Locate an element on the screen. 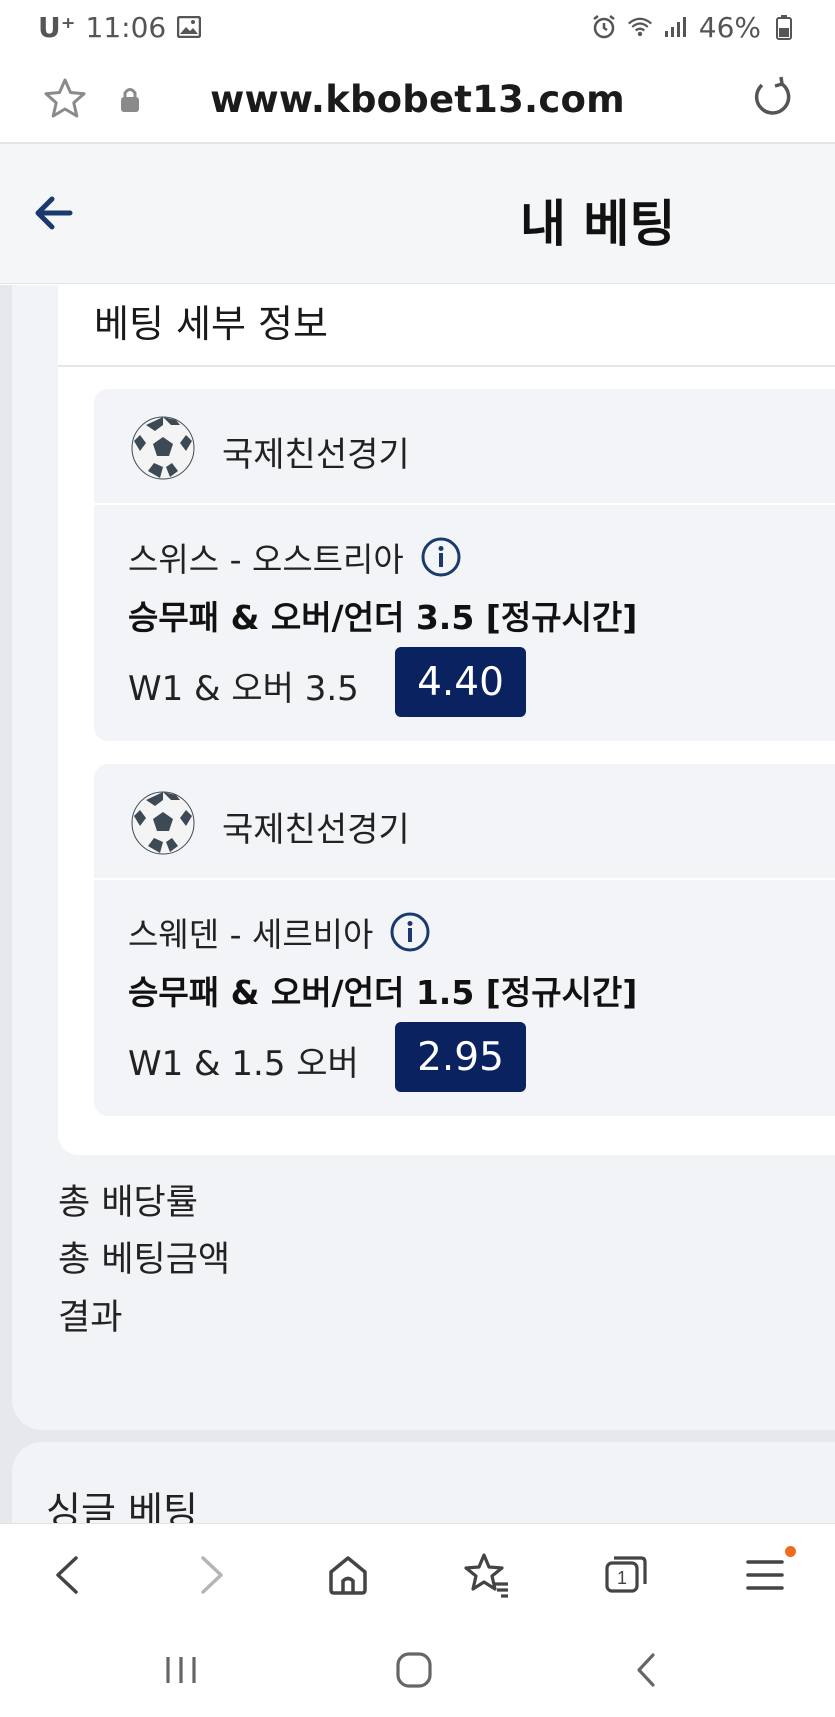  signal-icon is located at coordinates (676, 27).